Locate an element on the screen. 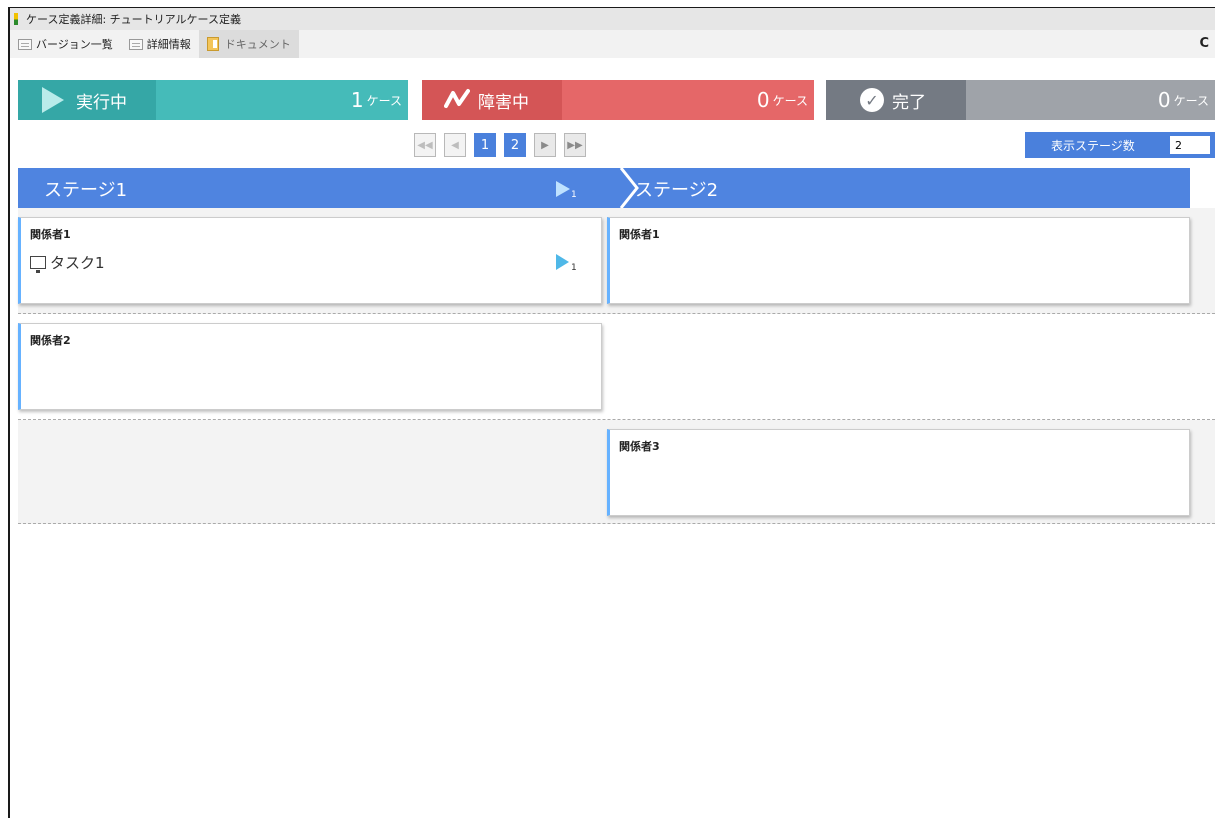 Image resolution: width=1215 pixels, height=818 pixels. play-icon is located at coordinates (53, 100).